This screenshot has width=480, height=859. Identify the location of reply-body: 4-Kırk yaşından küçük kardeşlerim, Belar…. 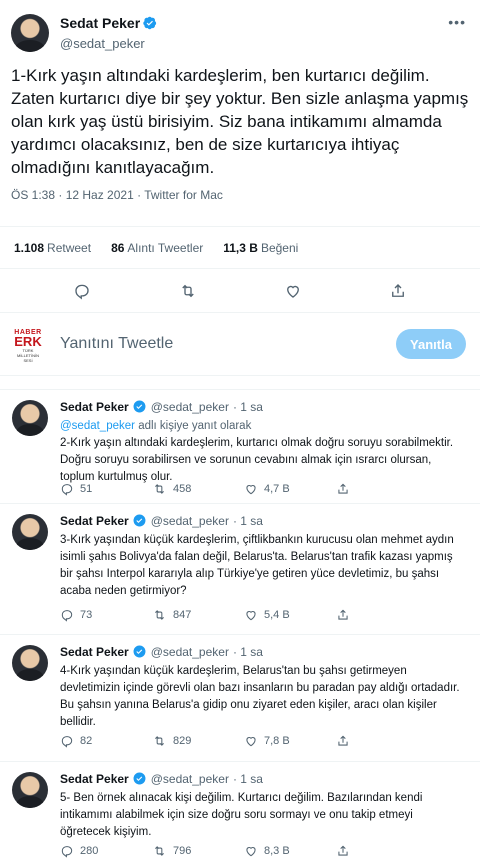
(262, 697).